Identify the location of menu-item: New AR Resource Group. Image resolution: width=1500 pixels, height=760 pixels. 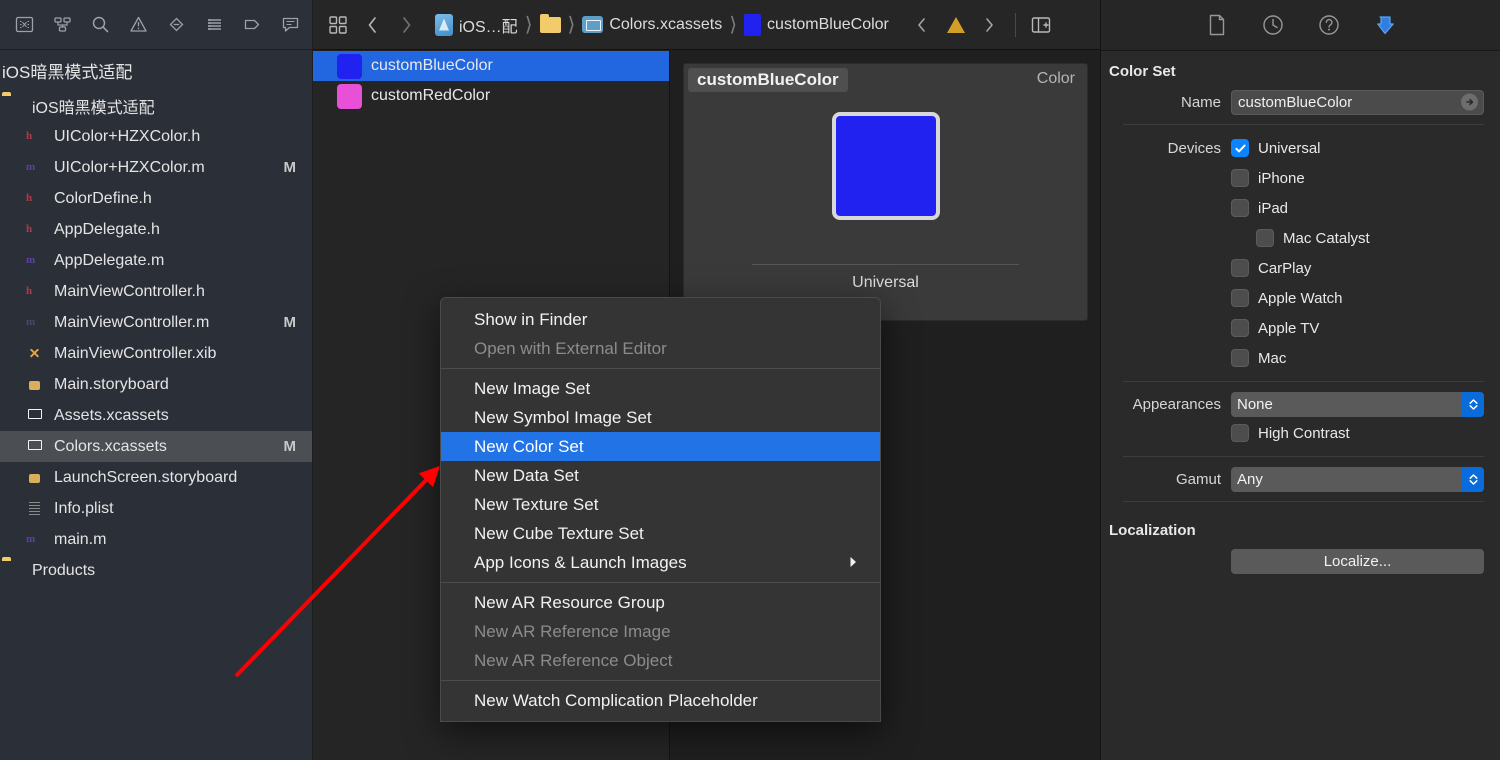
(660, 602).